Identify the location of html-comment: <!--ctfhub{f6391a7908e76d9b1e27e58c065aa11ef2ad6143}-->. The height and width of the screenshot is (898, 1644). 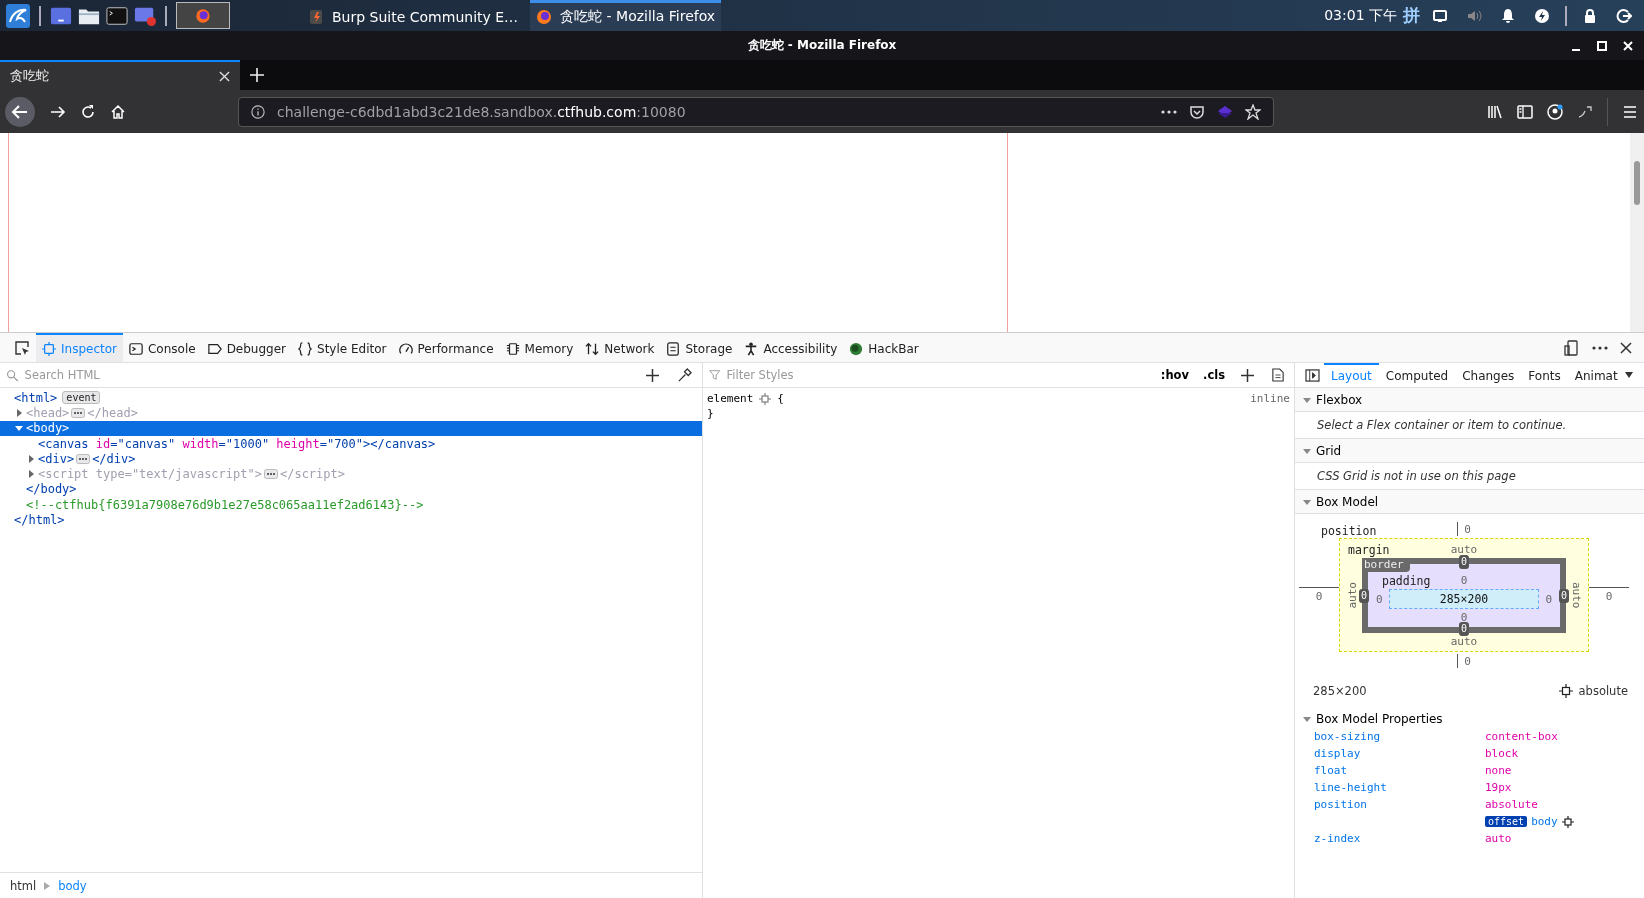
(225, 504).